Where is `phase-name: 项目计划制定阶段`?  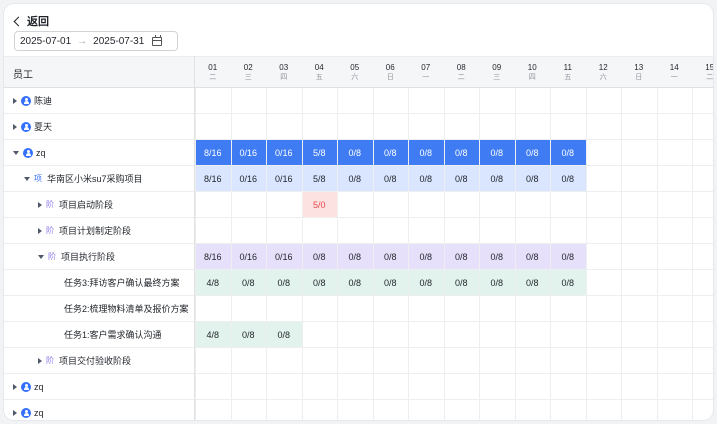
phase-name: 项目计划制定阶段 is located at coordinates (95, 231).